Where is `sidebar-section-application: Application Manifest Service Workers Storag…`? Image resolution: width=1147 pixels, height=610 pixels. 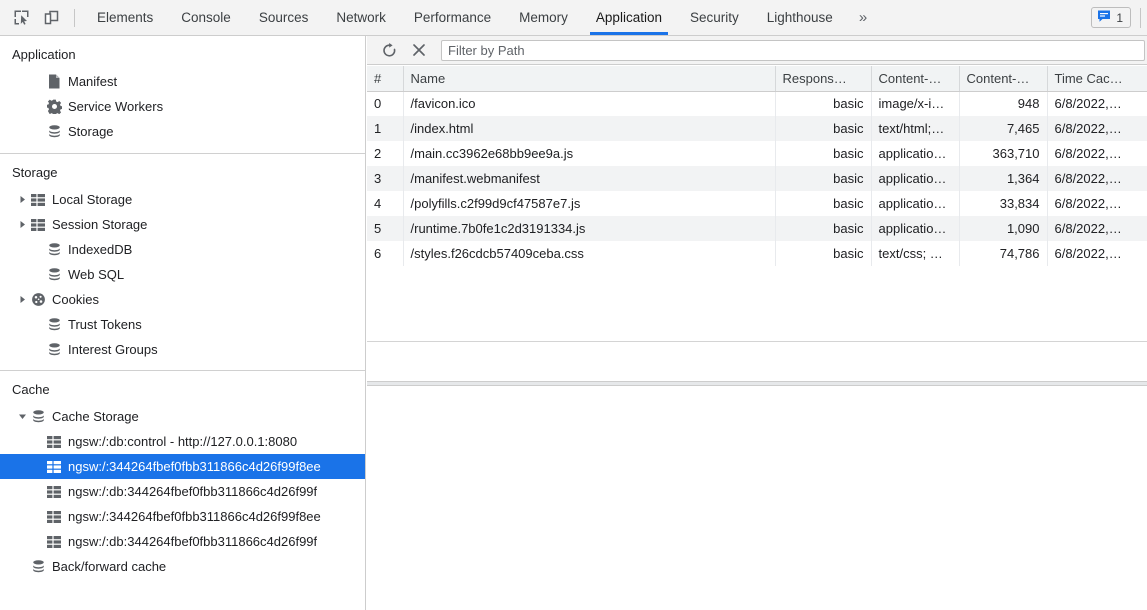
sidebar-section-application: Application Manifest Service Workers Storag… is located at coordinates (182, 94).